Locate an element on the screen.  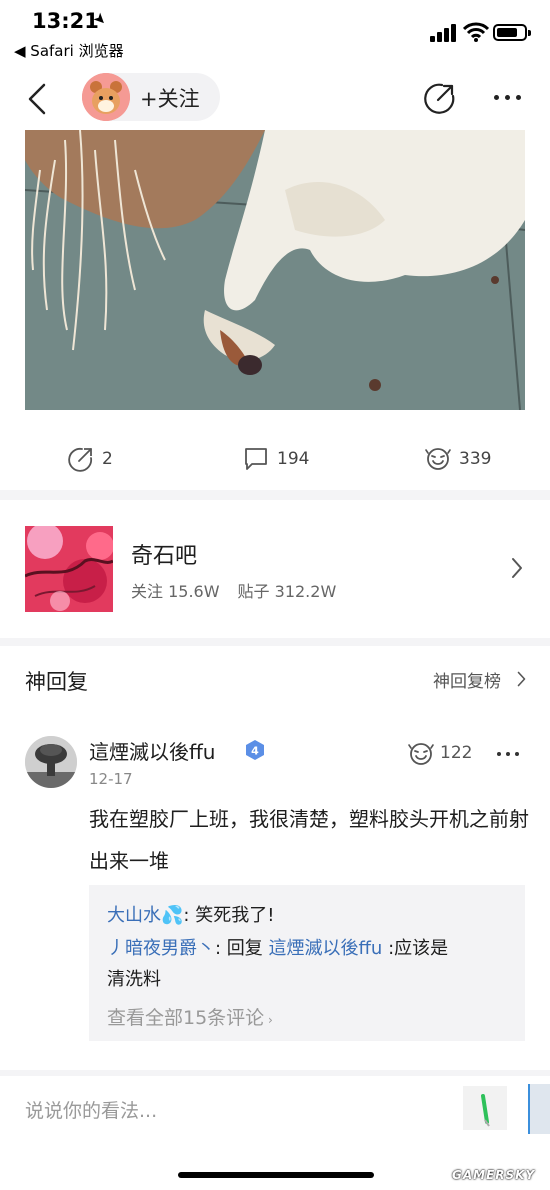
comment-like-count: 122 is located at coordinates (456, 753).